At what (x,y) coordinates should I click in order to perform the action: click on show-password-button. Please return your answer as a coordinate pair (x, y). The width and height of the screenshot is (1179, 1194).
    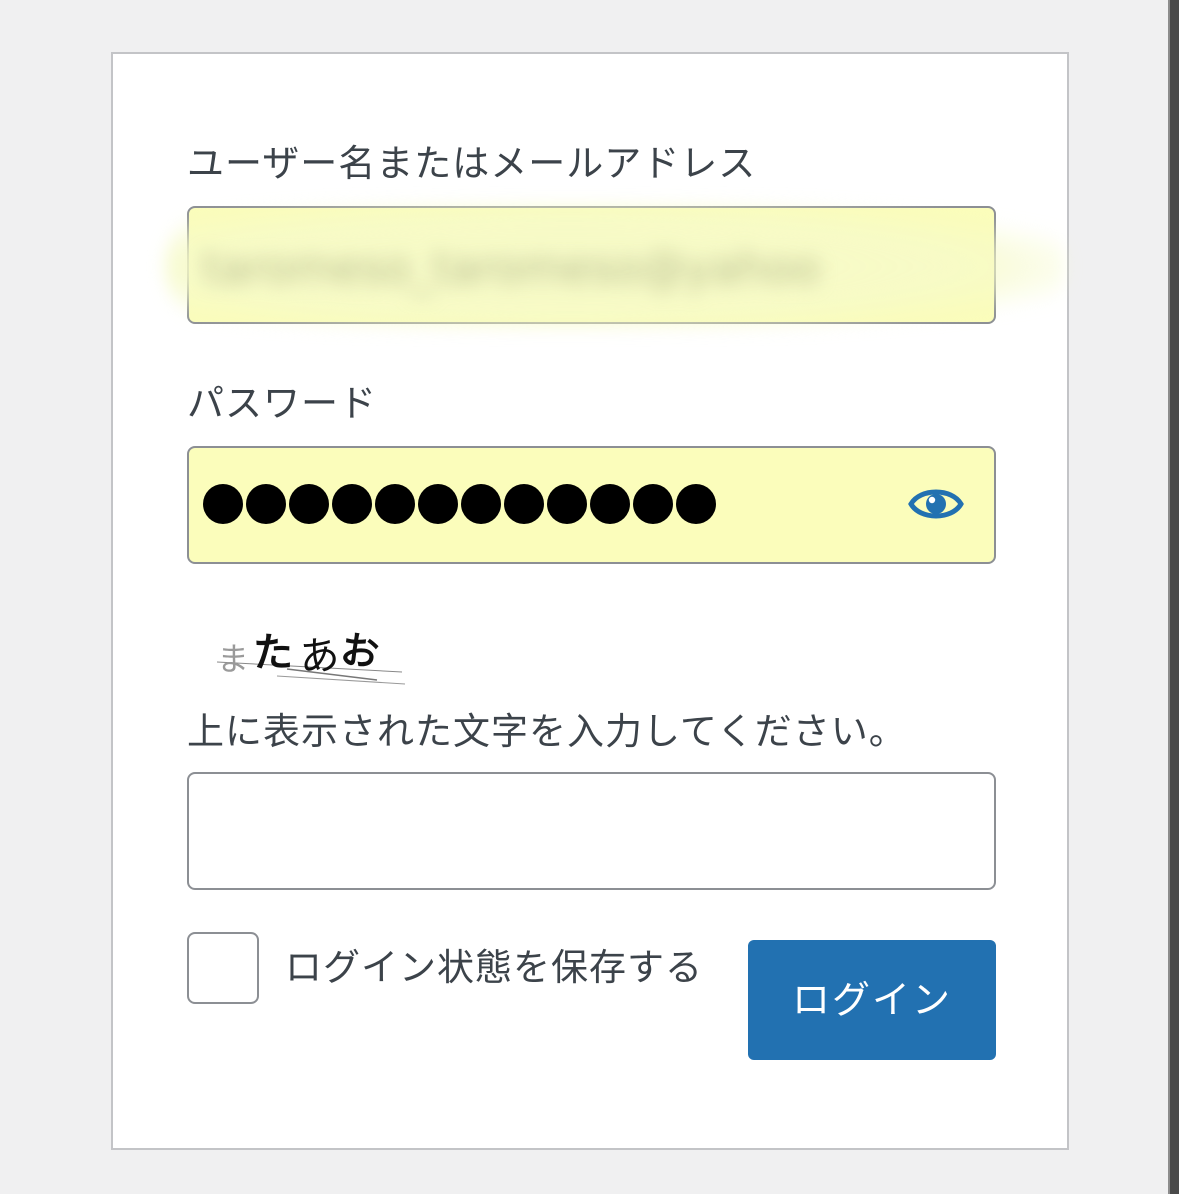
    Looking at the image, I should click on (936, 504).